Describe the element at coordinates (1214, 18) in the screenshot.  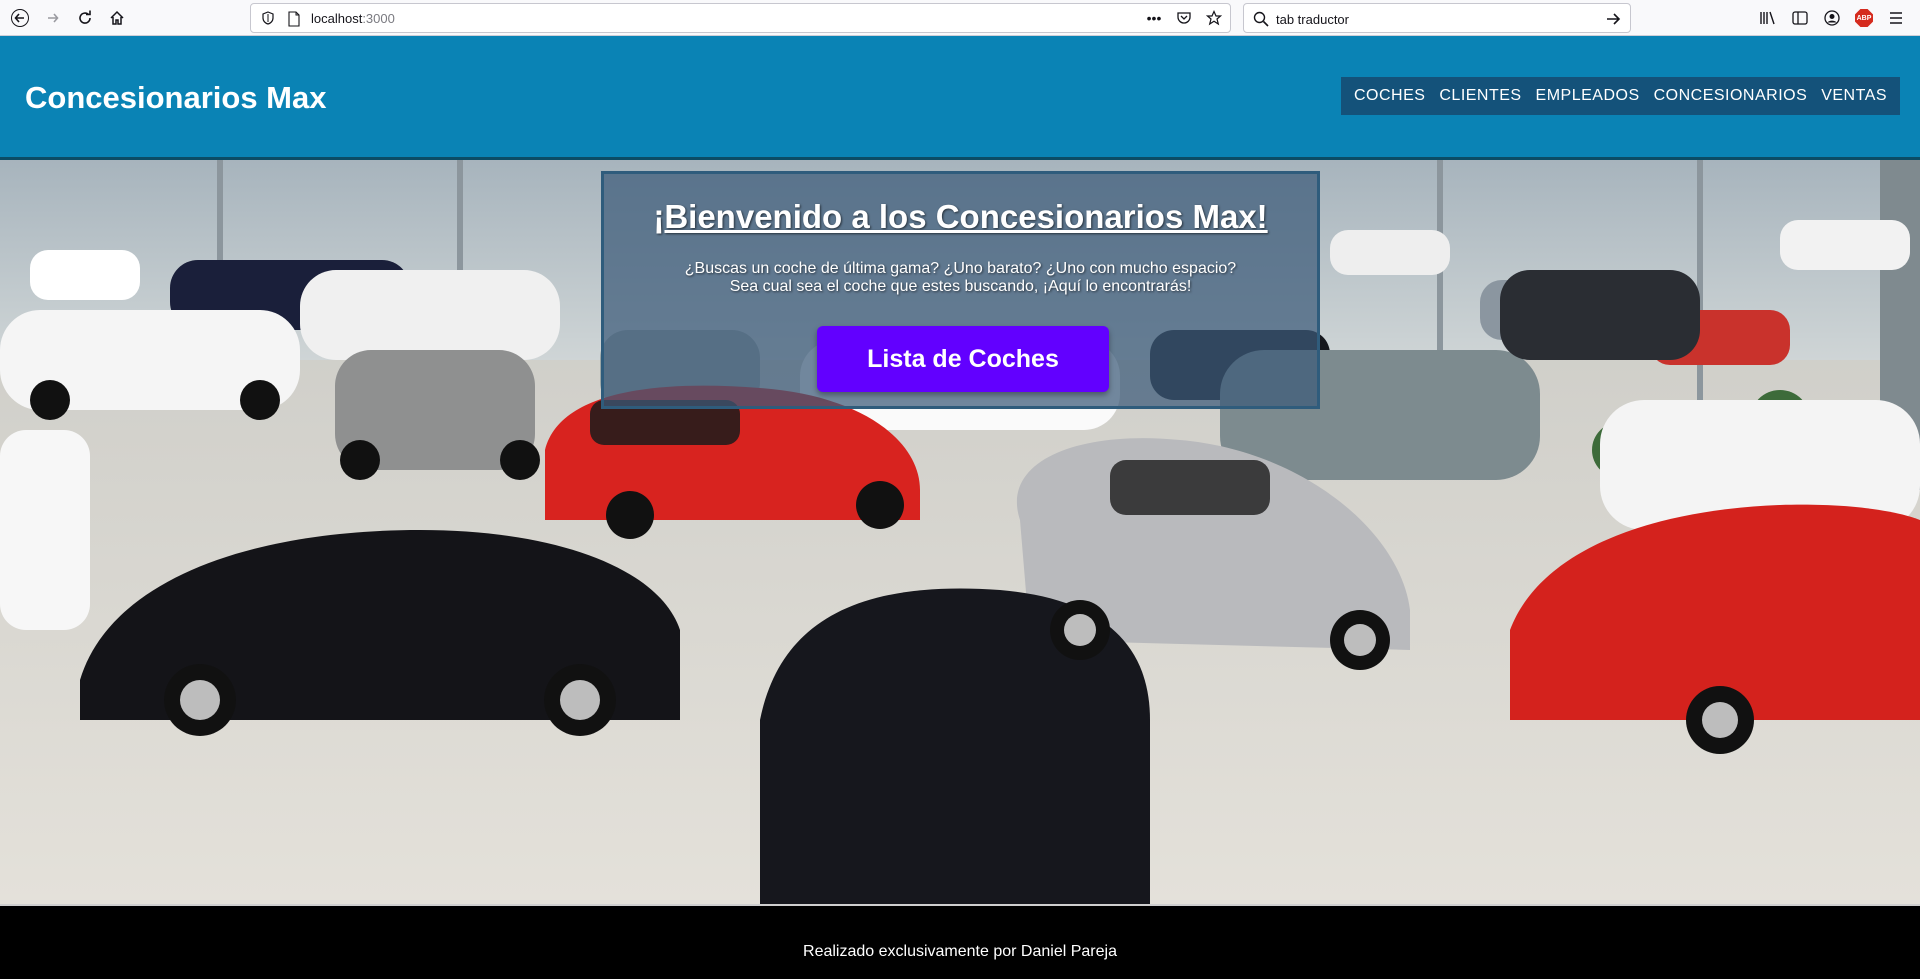
I see `bookmark-star-icon` at that location.